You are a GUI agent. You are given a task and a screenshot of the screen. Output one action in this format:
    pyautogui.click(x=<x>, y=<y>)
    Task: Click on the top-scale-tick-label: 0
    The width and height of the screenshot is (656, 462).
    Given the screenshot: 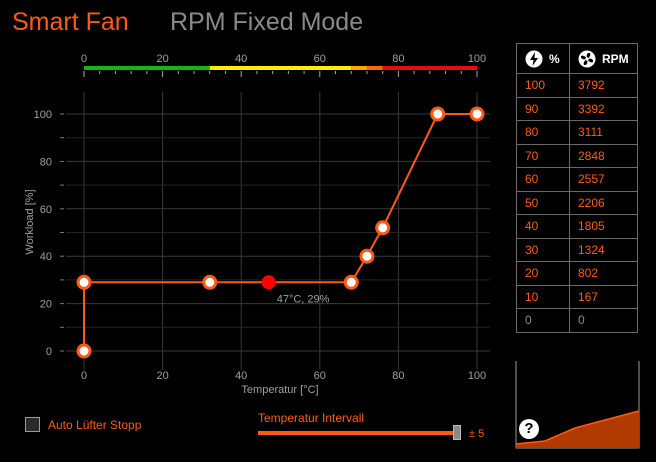 What is the action you would take?
    pyautogui.click(x=84, y=59)
    